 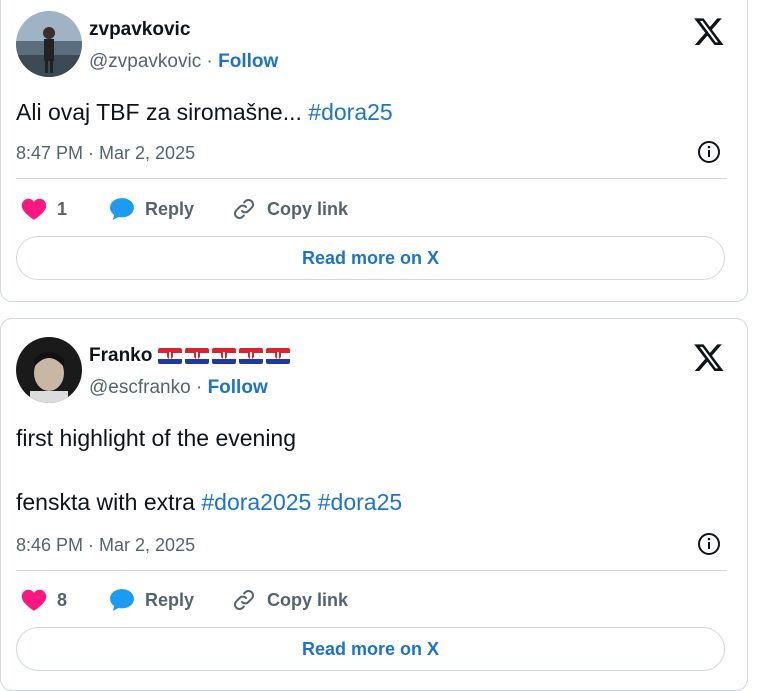 I want to click on author-handle-row: @zvpavkovic · Follow, so click(x=183, y=62).